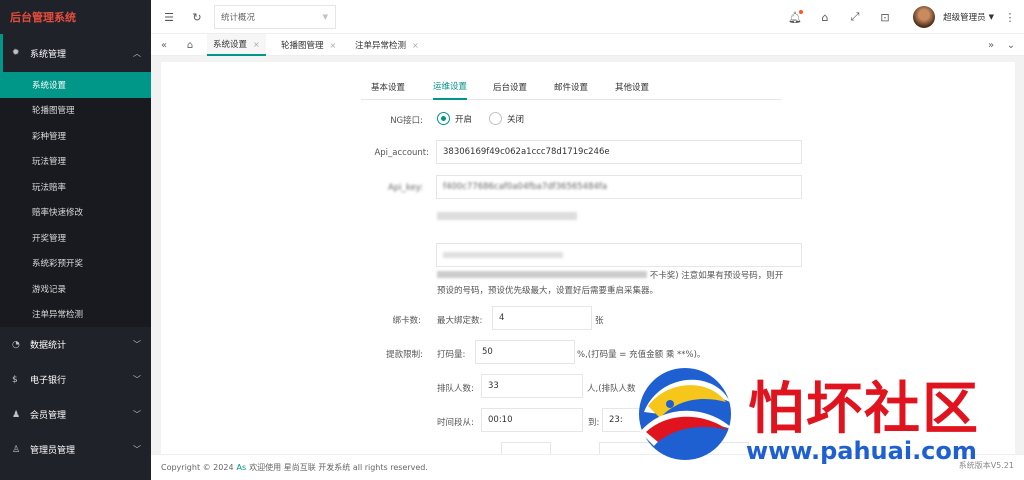 This screenshot has height=480, width=1024. I want to click on notification-dot, so click(801, 12).